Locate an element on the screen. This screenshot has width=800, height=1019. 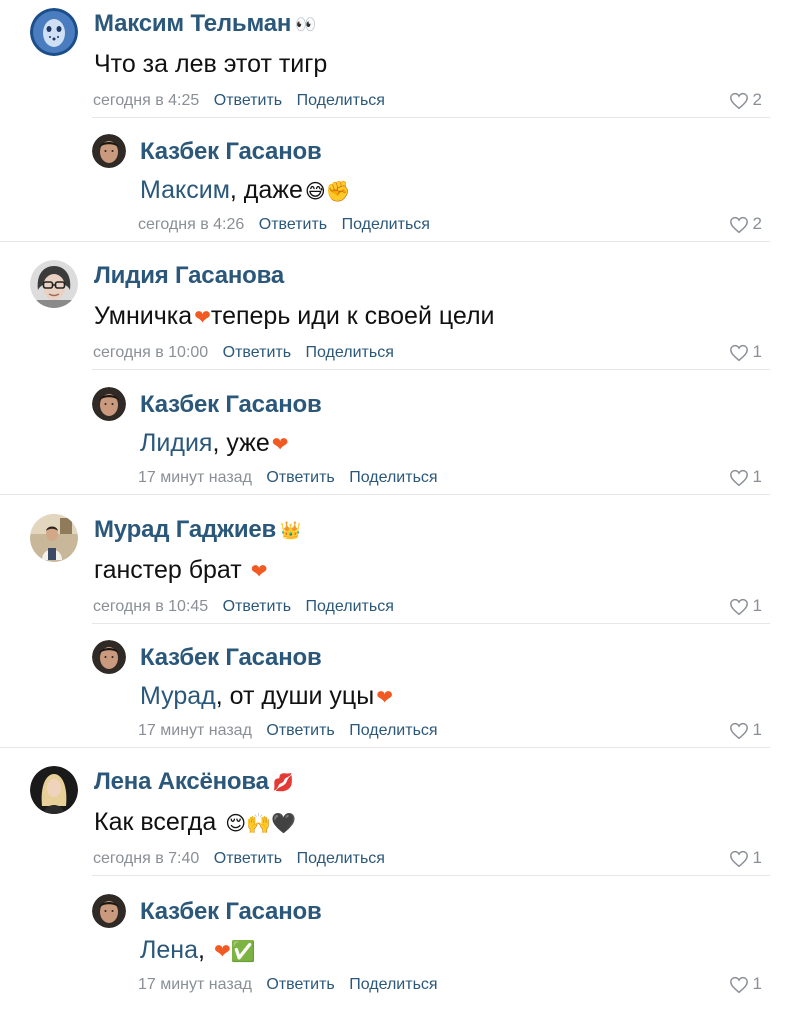
comment-meta: сегодня в 4:26 Ответить Поделиться is located at coordinates (284, 225).